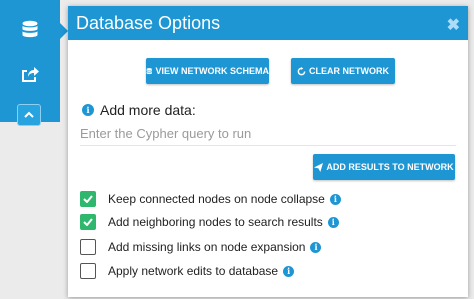 This screenshot has height=299, width=474. What do you see at coordinates (390, 167) in the screenshot?
I see `add-results-label: ADD RESULTS TO NETWORK` at bounding box center [390, 167].